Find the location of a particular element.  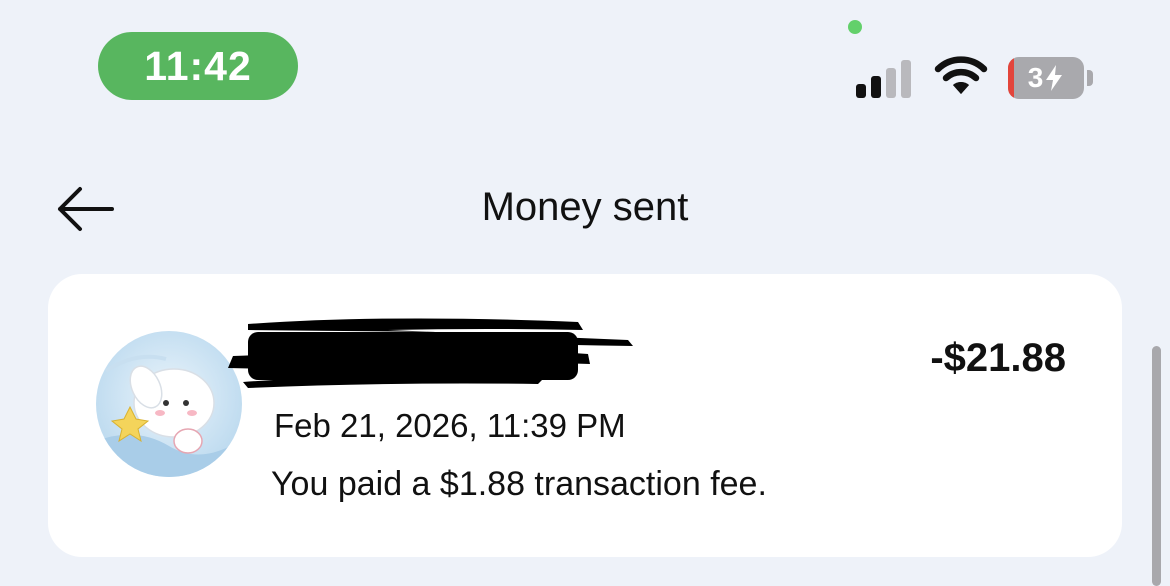

wifi-icon is located at coordinates (961, 75).